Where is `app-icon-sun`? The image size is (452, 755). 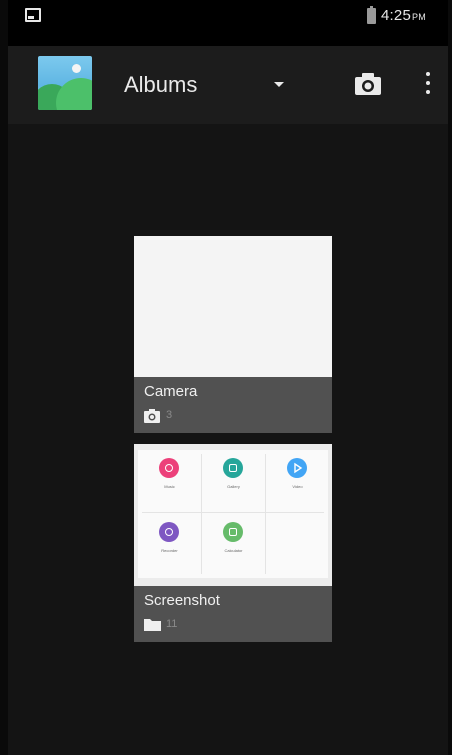
app-icon-sun is located at coordinates (76, 68).